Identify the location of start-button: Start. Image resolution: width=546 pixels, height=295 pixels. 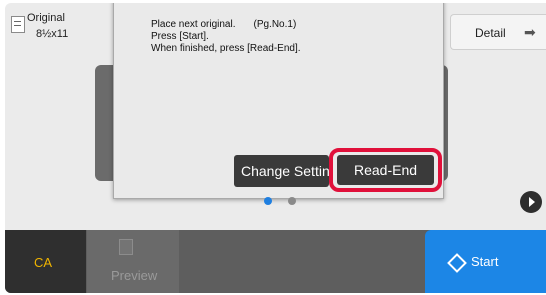
(485, 261).